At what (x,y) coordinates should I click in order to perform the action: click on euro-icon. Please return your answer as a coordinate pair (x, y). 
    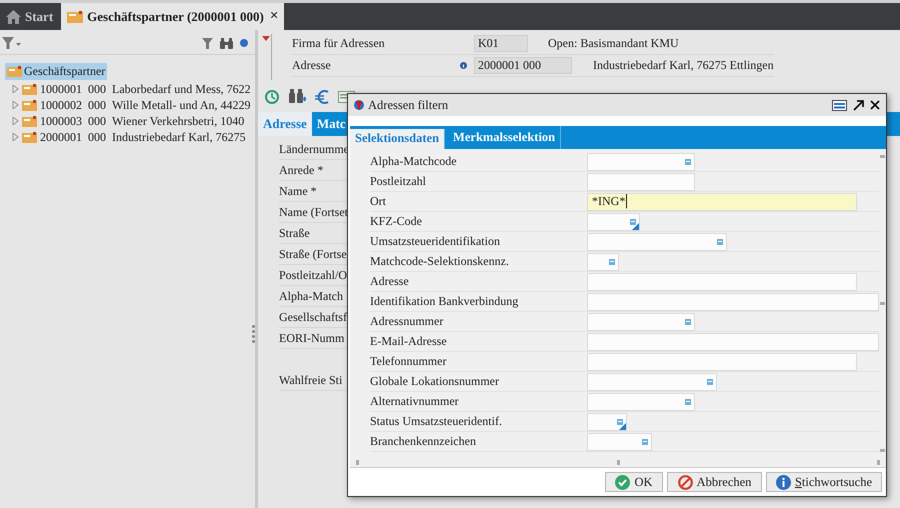
    Looking at the image, I should click on (322, 96).